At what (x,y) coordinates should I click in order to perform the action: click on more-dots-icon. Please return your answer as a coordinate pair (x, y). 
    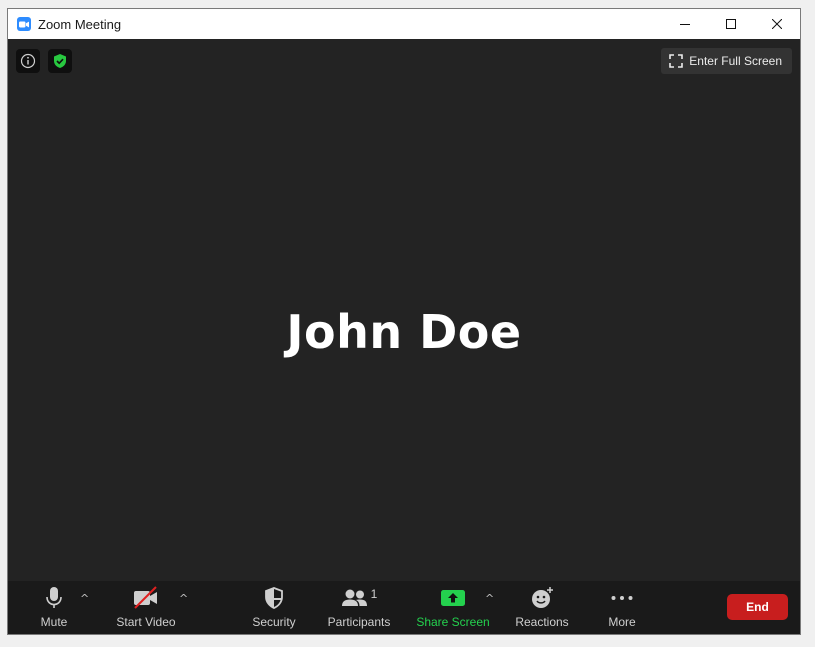
    Looking at the image, I should click on (622, 598).